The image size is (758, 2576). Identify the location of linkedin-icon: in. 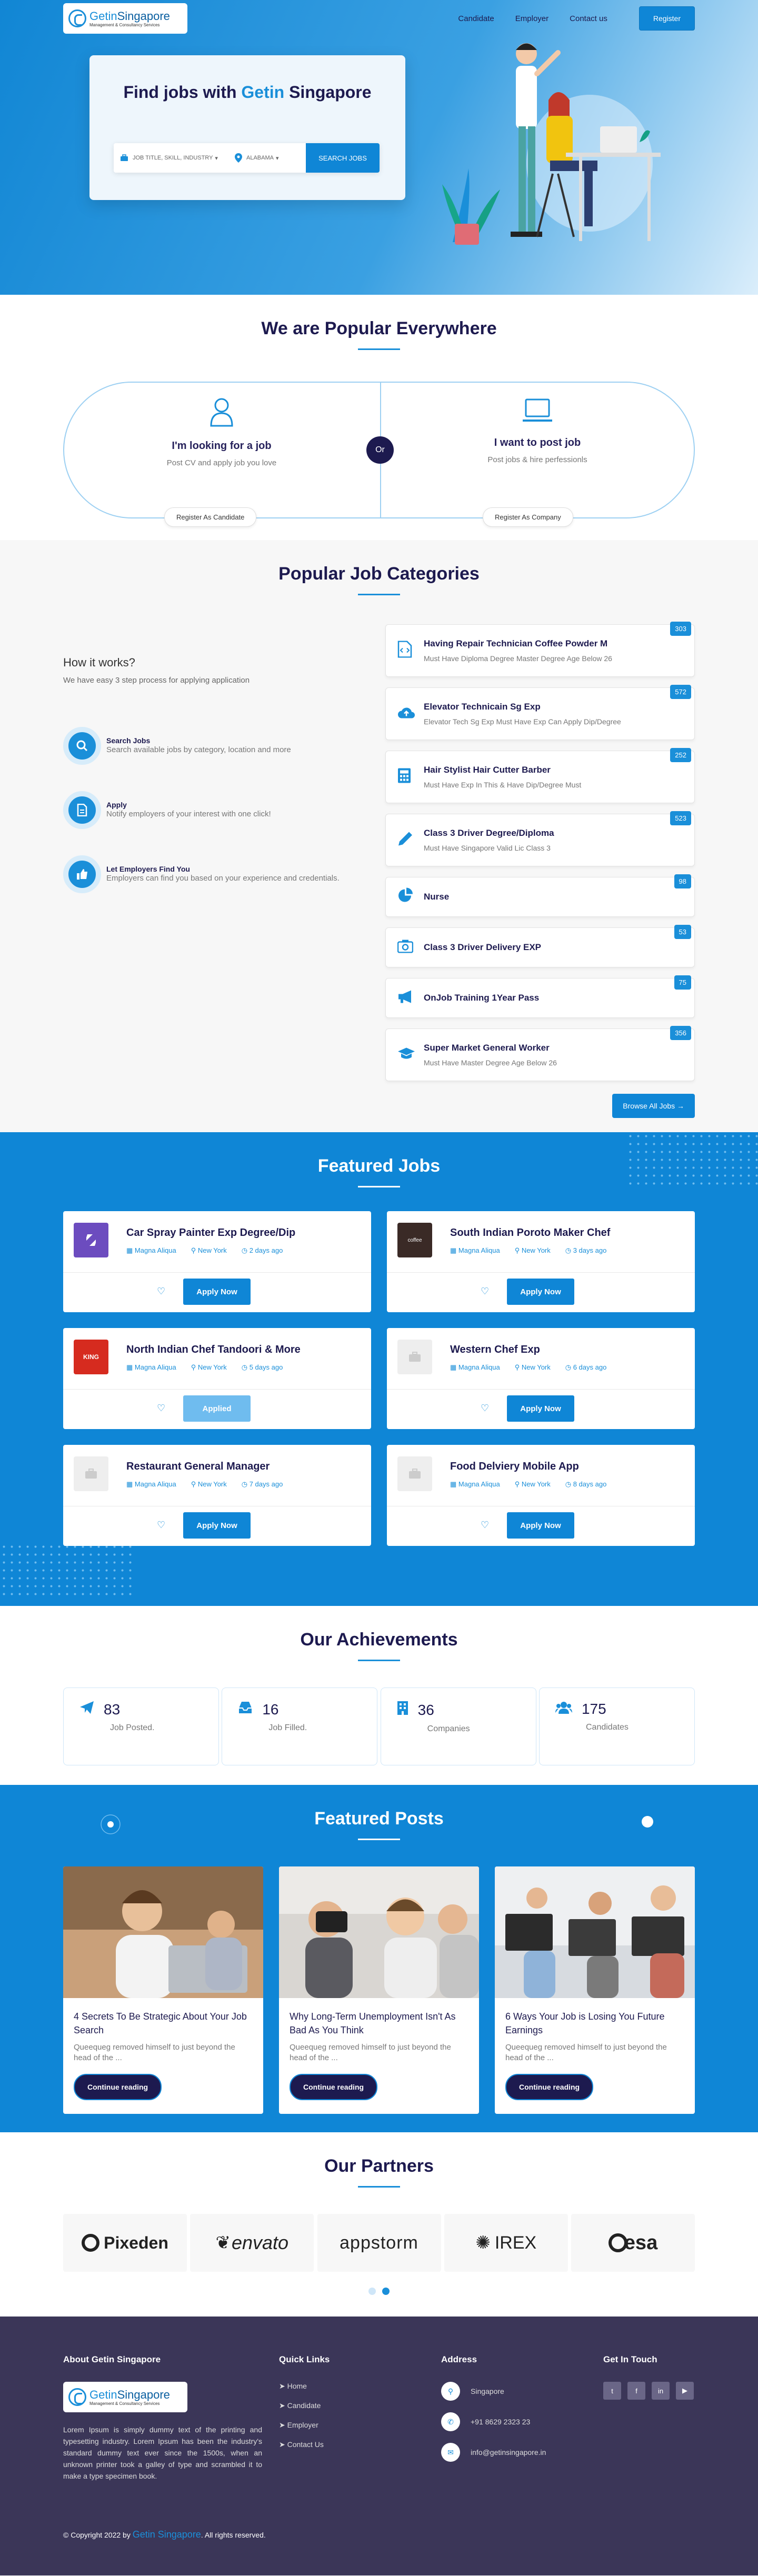
(661, 2391).